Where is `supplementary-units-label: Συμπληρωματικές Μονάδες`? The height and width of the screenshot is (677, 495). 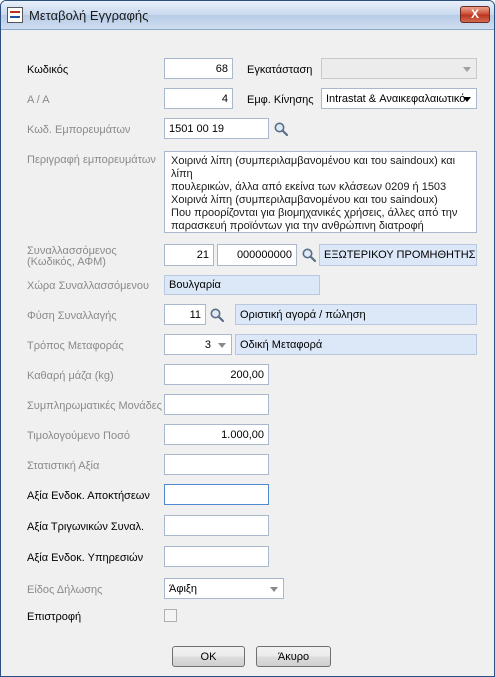 supplementary-units-label: Συμπληρωματικές Μονάδες is located at coordinates (94, 406).